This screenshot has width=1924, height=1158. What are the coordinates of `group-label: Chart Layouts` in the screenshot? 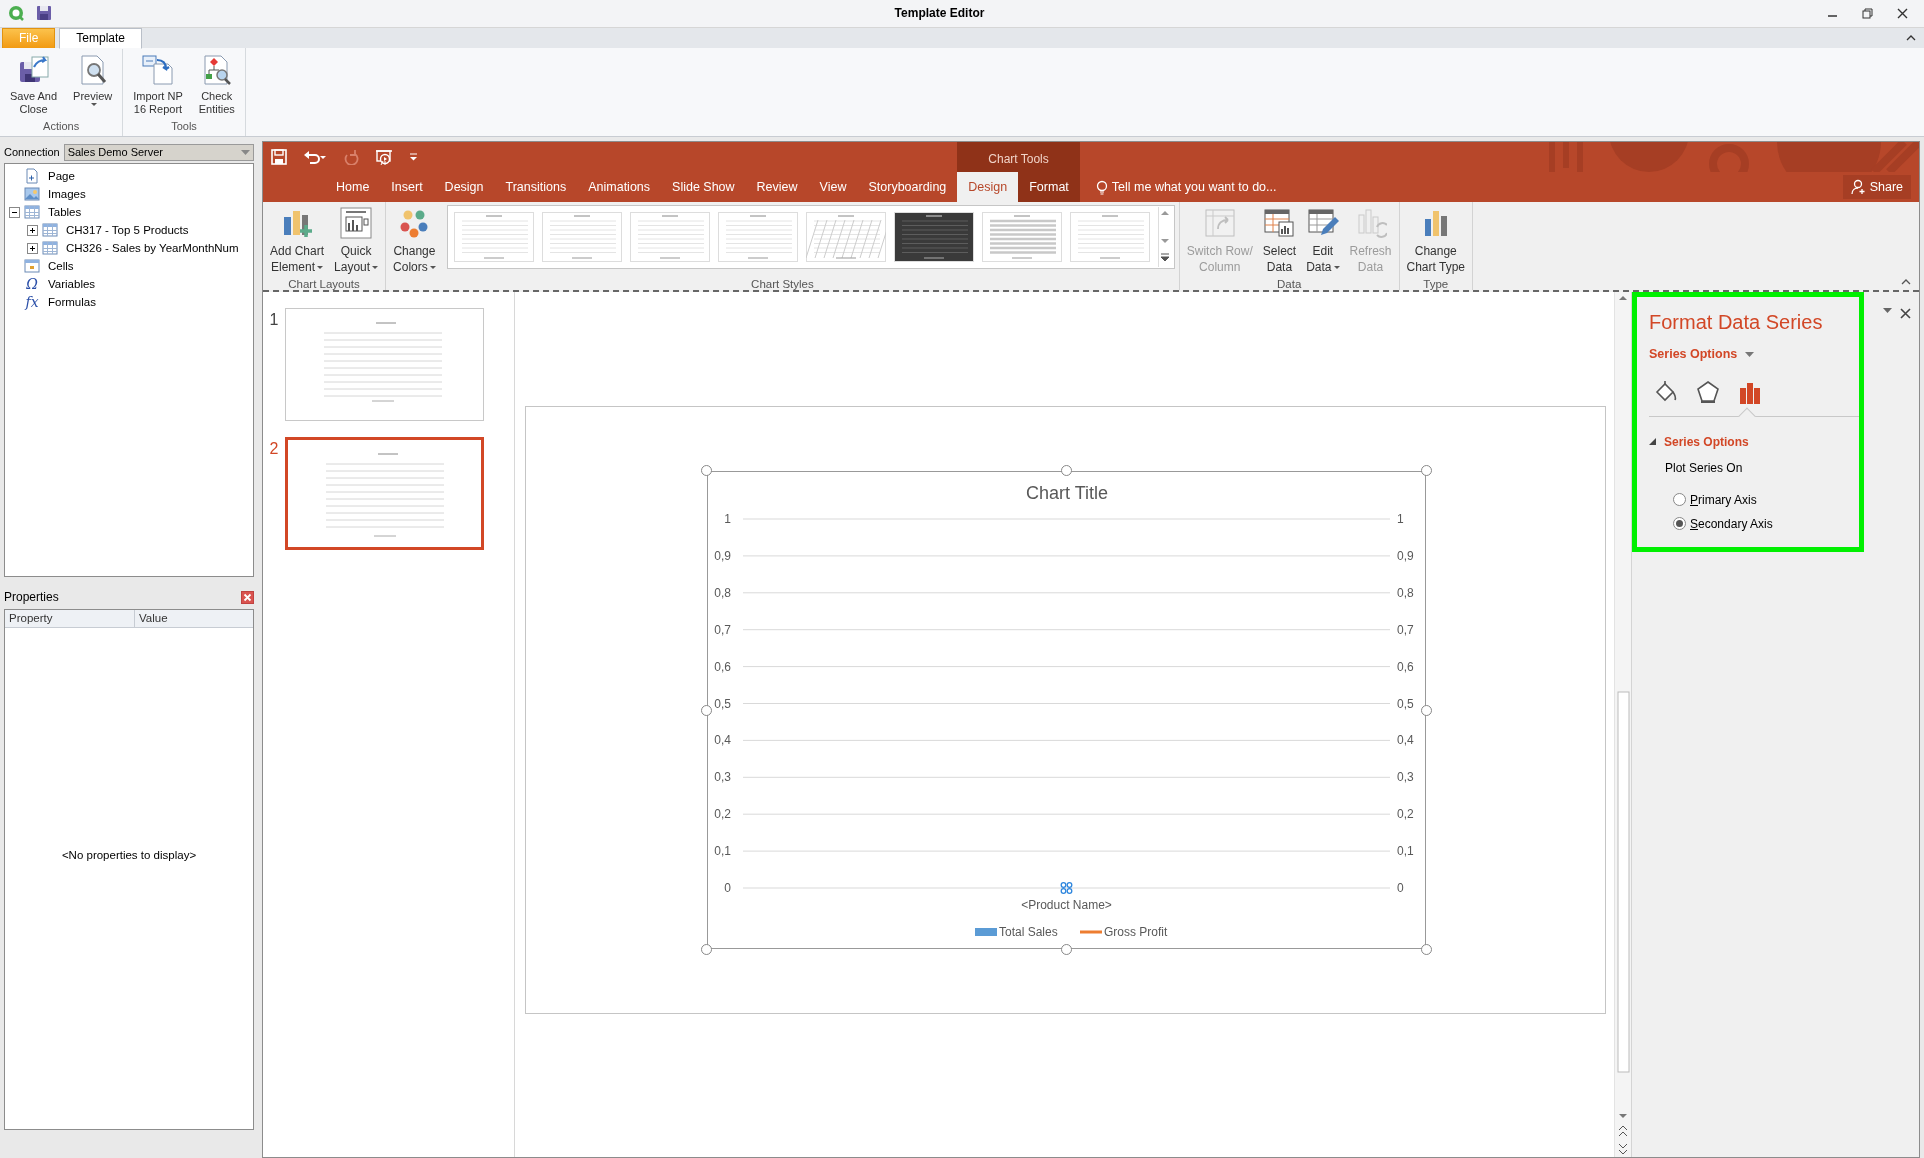 It's located at (324, 284).